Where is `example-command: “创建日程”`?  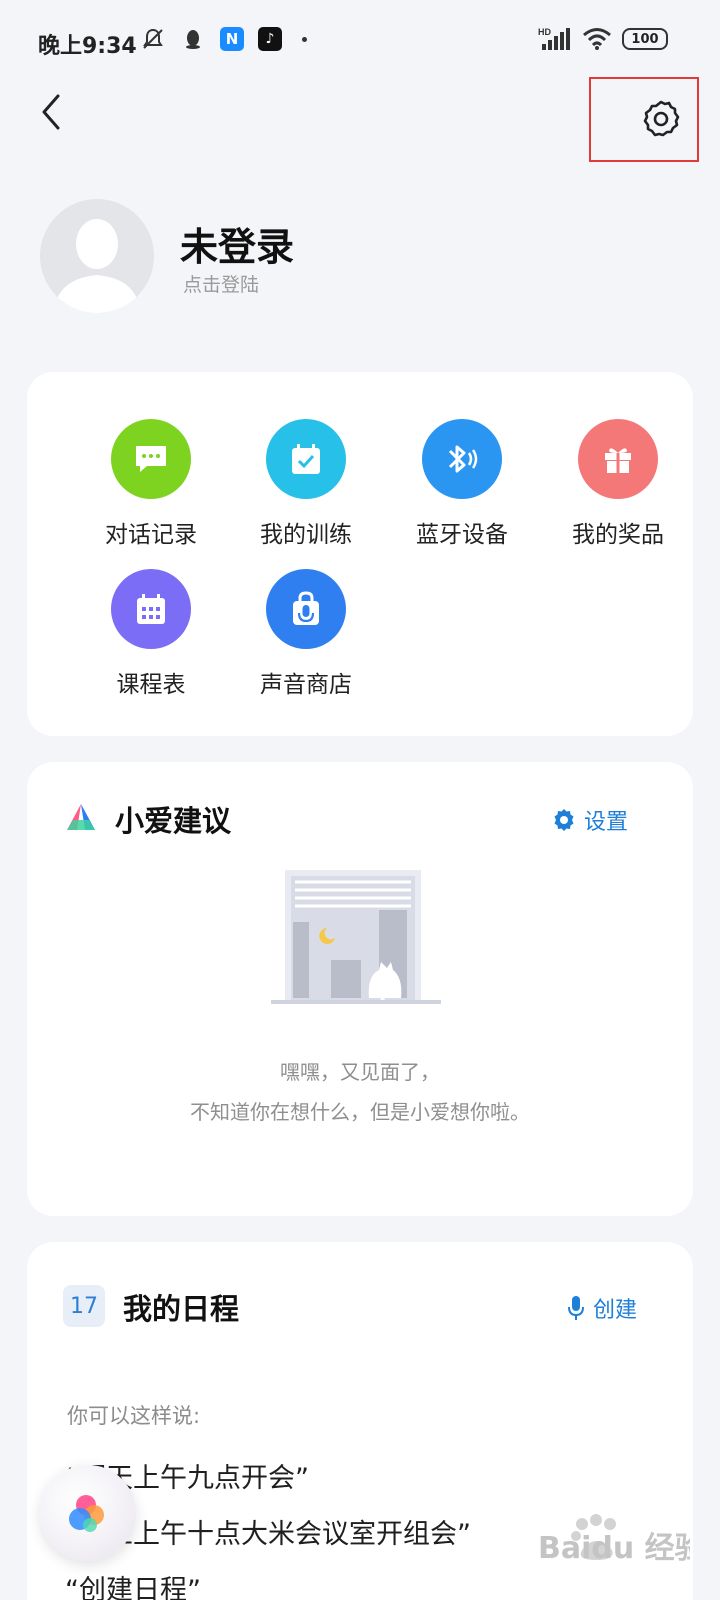 example-command: “创建日程” is located at coordinates (133, 1584).